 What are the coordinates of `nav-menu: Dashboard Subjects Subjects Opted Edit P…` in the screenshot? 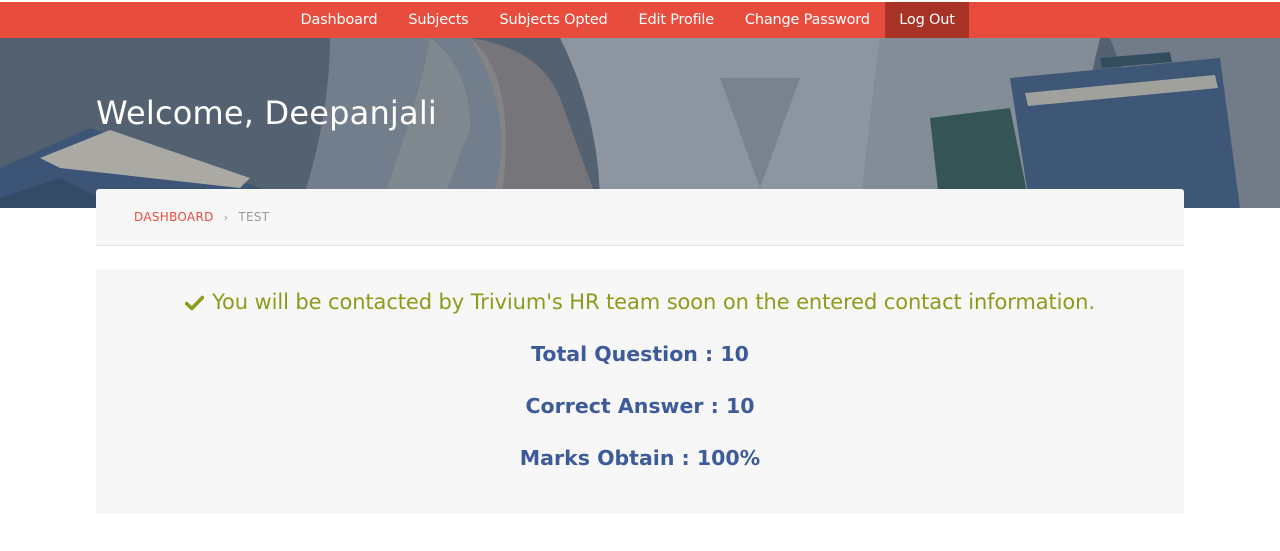 It's located at (627, 20).